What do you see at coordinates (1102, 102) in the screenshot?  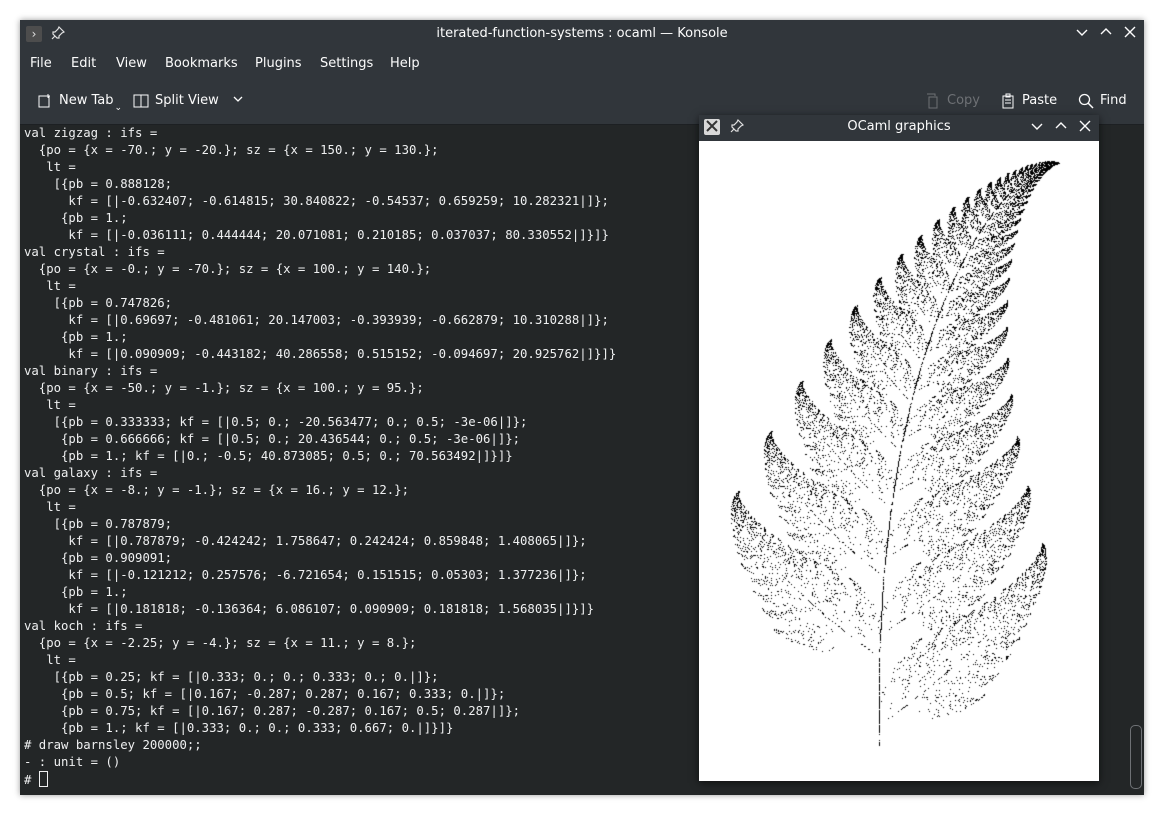 I see `find-button: Find` at bounding box center [1102, 102].